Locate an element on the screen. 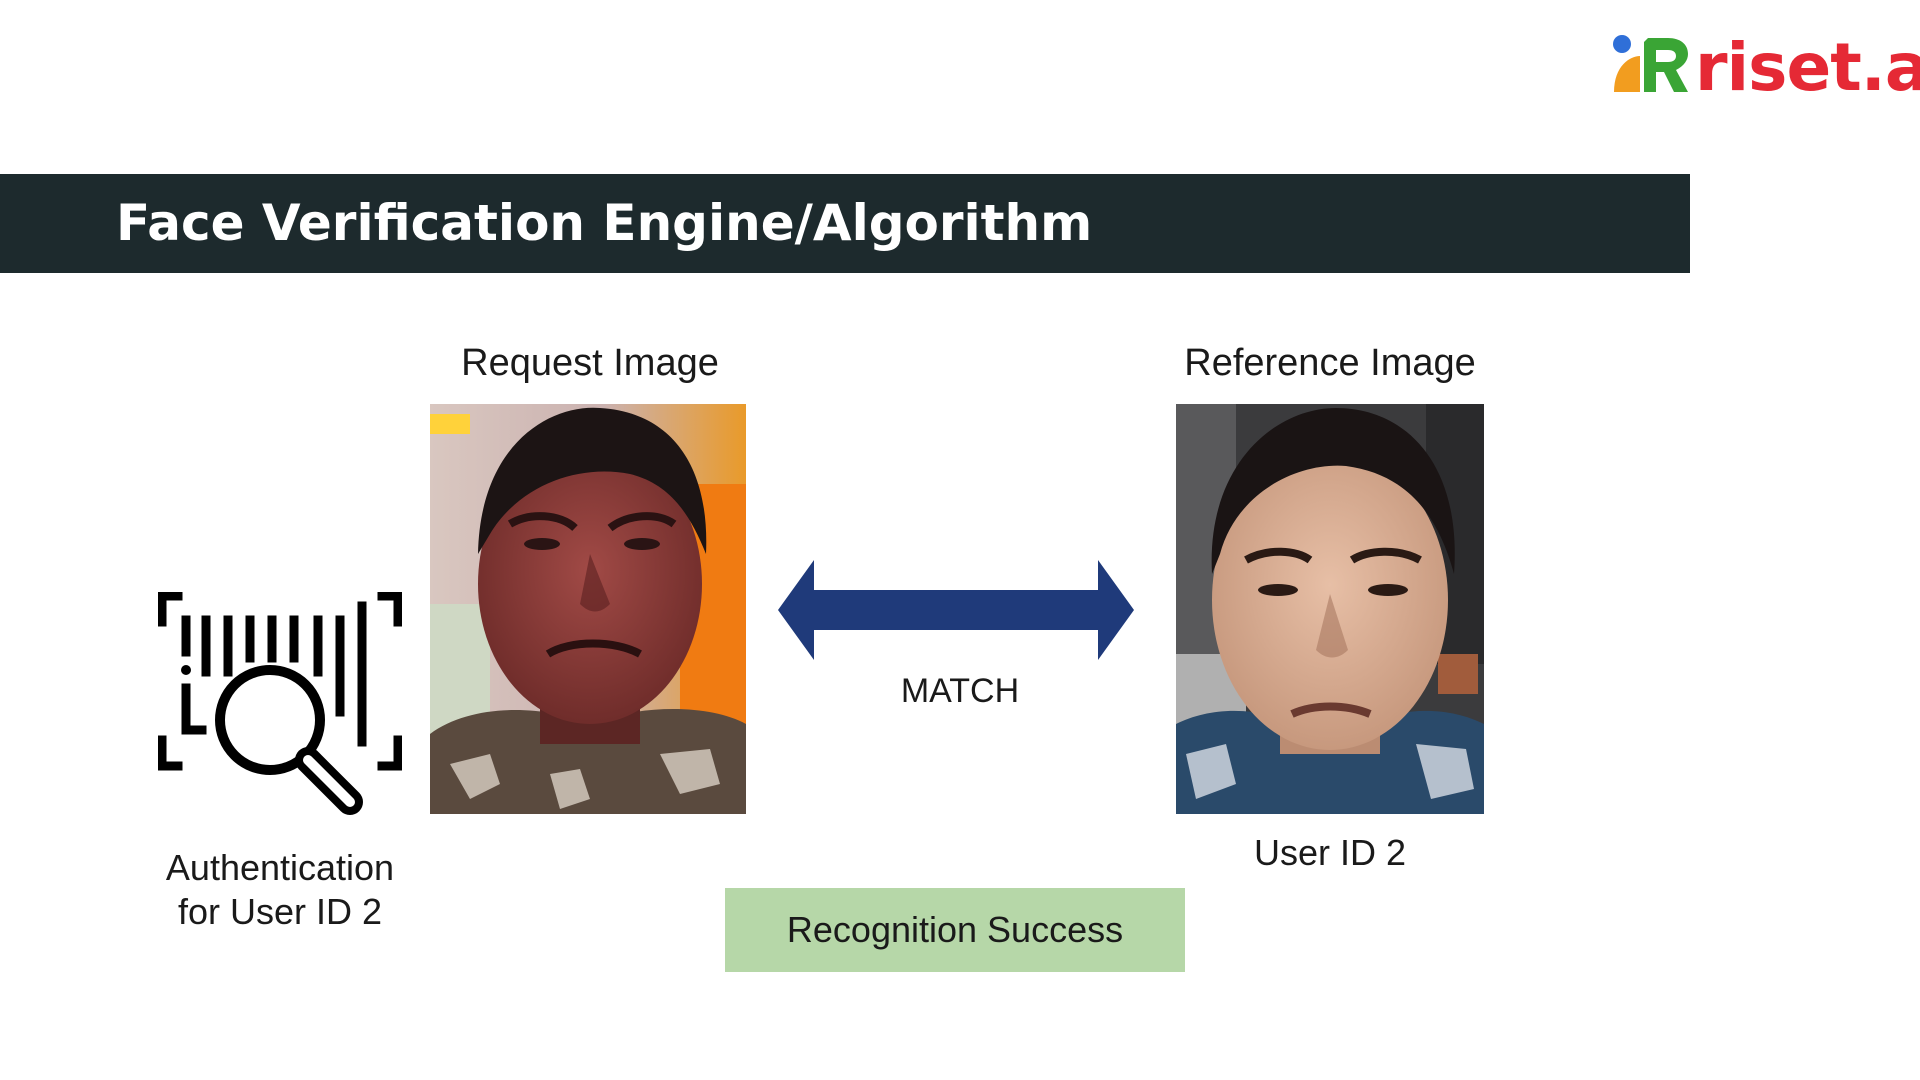  logo-mark-icon is located at coordinates (1650, 63).